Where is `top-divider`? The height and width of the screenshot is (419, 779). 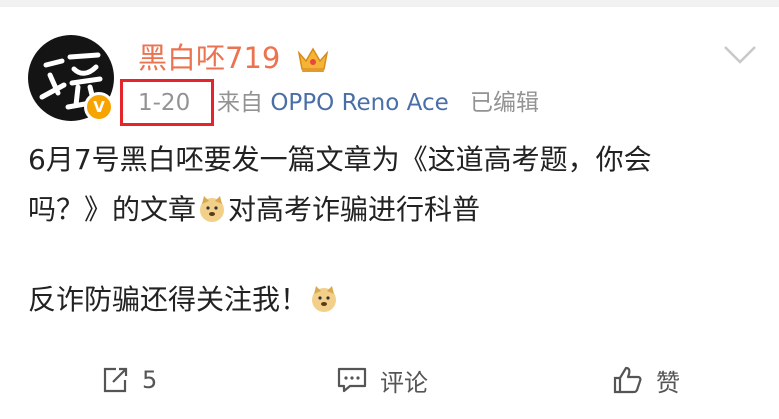
top-divider is located at coordinates (389, 3).